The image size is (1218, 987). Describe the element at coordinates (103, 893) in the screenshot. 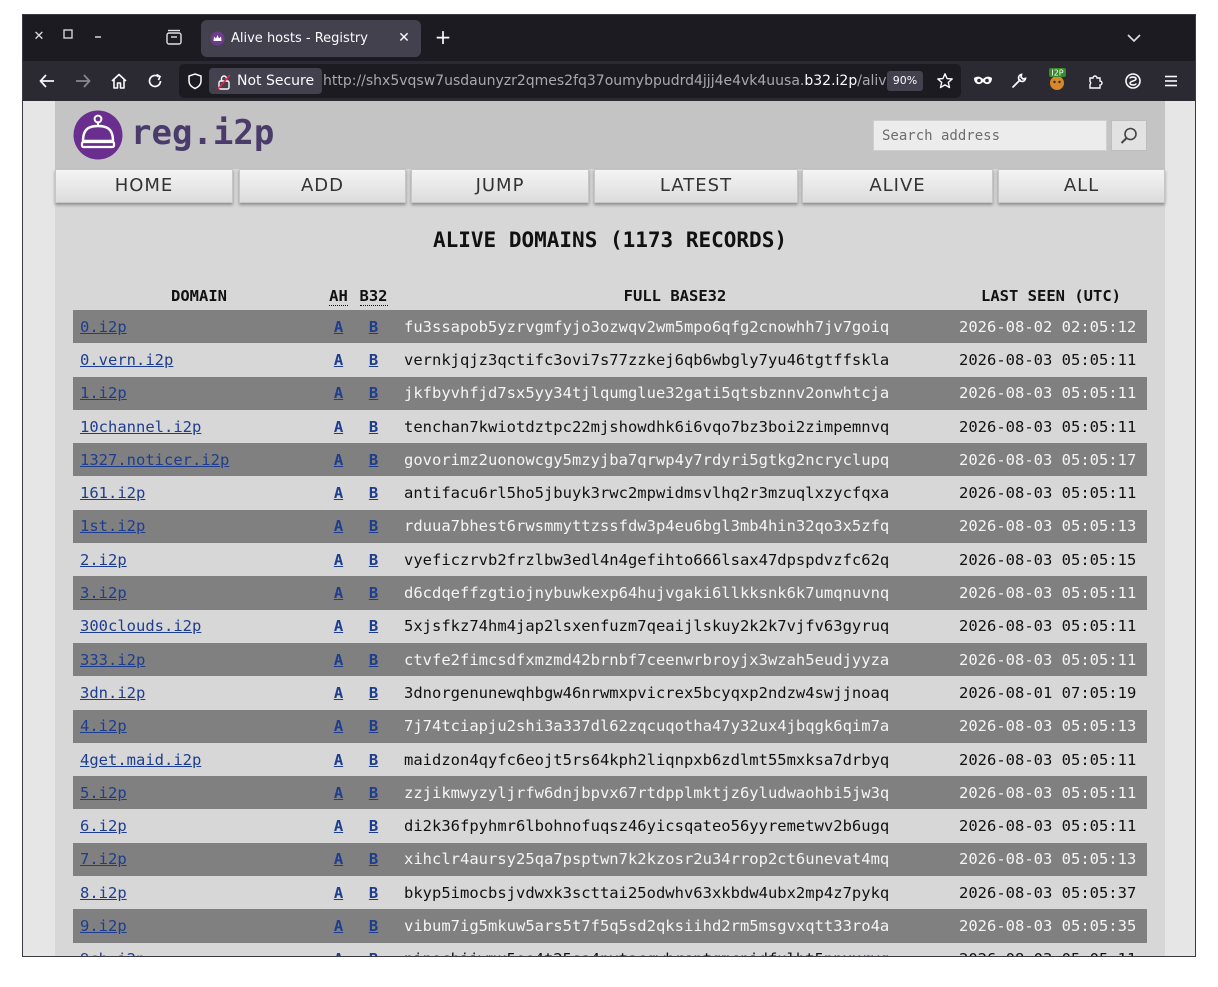

I see `domain-link: 8.i2p` at that location.